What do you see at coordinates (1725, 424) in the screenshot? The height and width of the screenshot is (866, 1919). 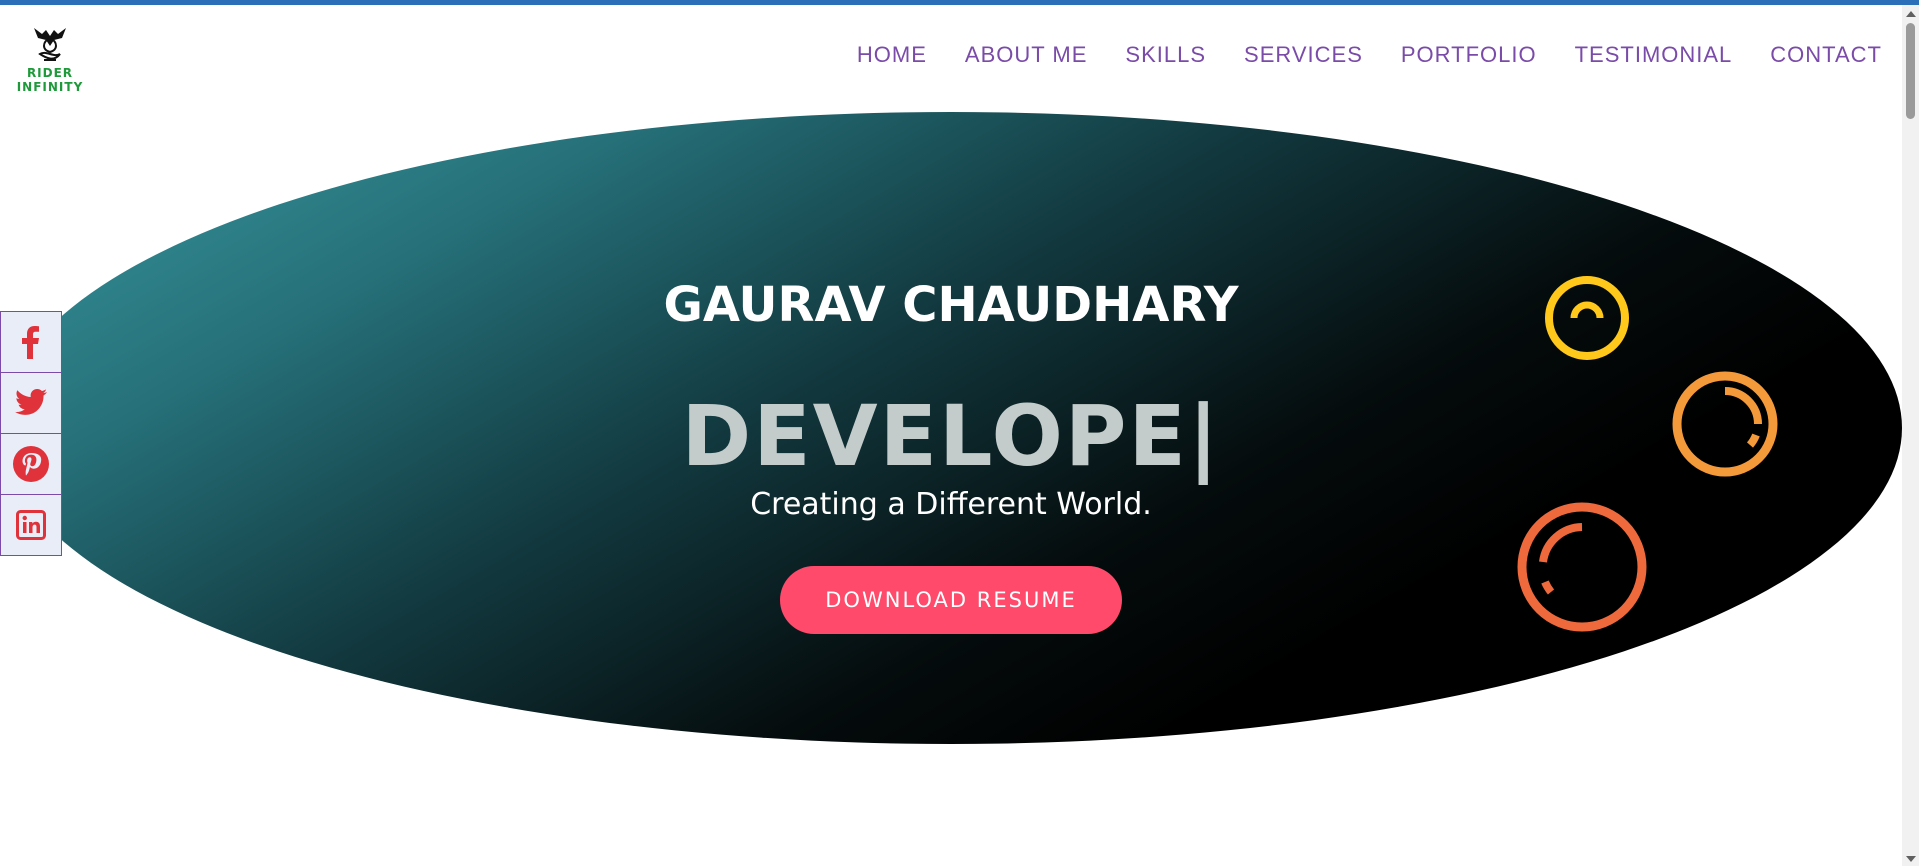 I see `orange-ring-icon` at bounding box center [1725, 424].